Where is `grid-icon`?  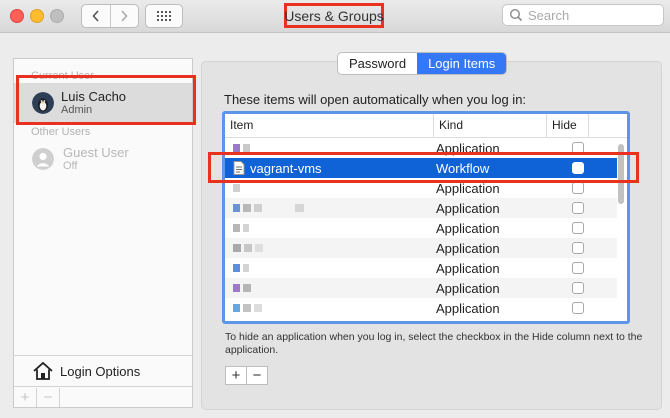
grid-icon is located at coordinates (164, 16).